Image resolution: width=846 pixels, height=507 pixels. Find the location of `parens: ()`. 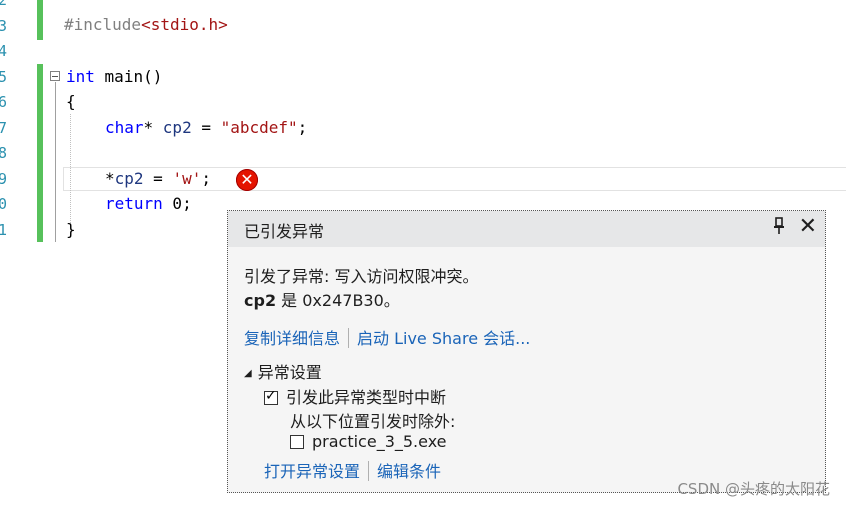

parens: () is located at coordinates (153, 76).